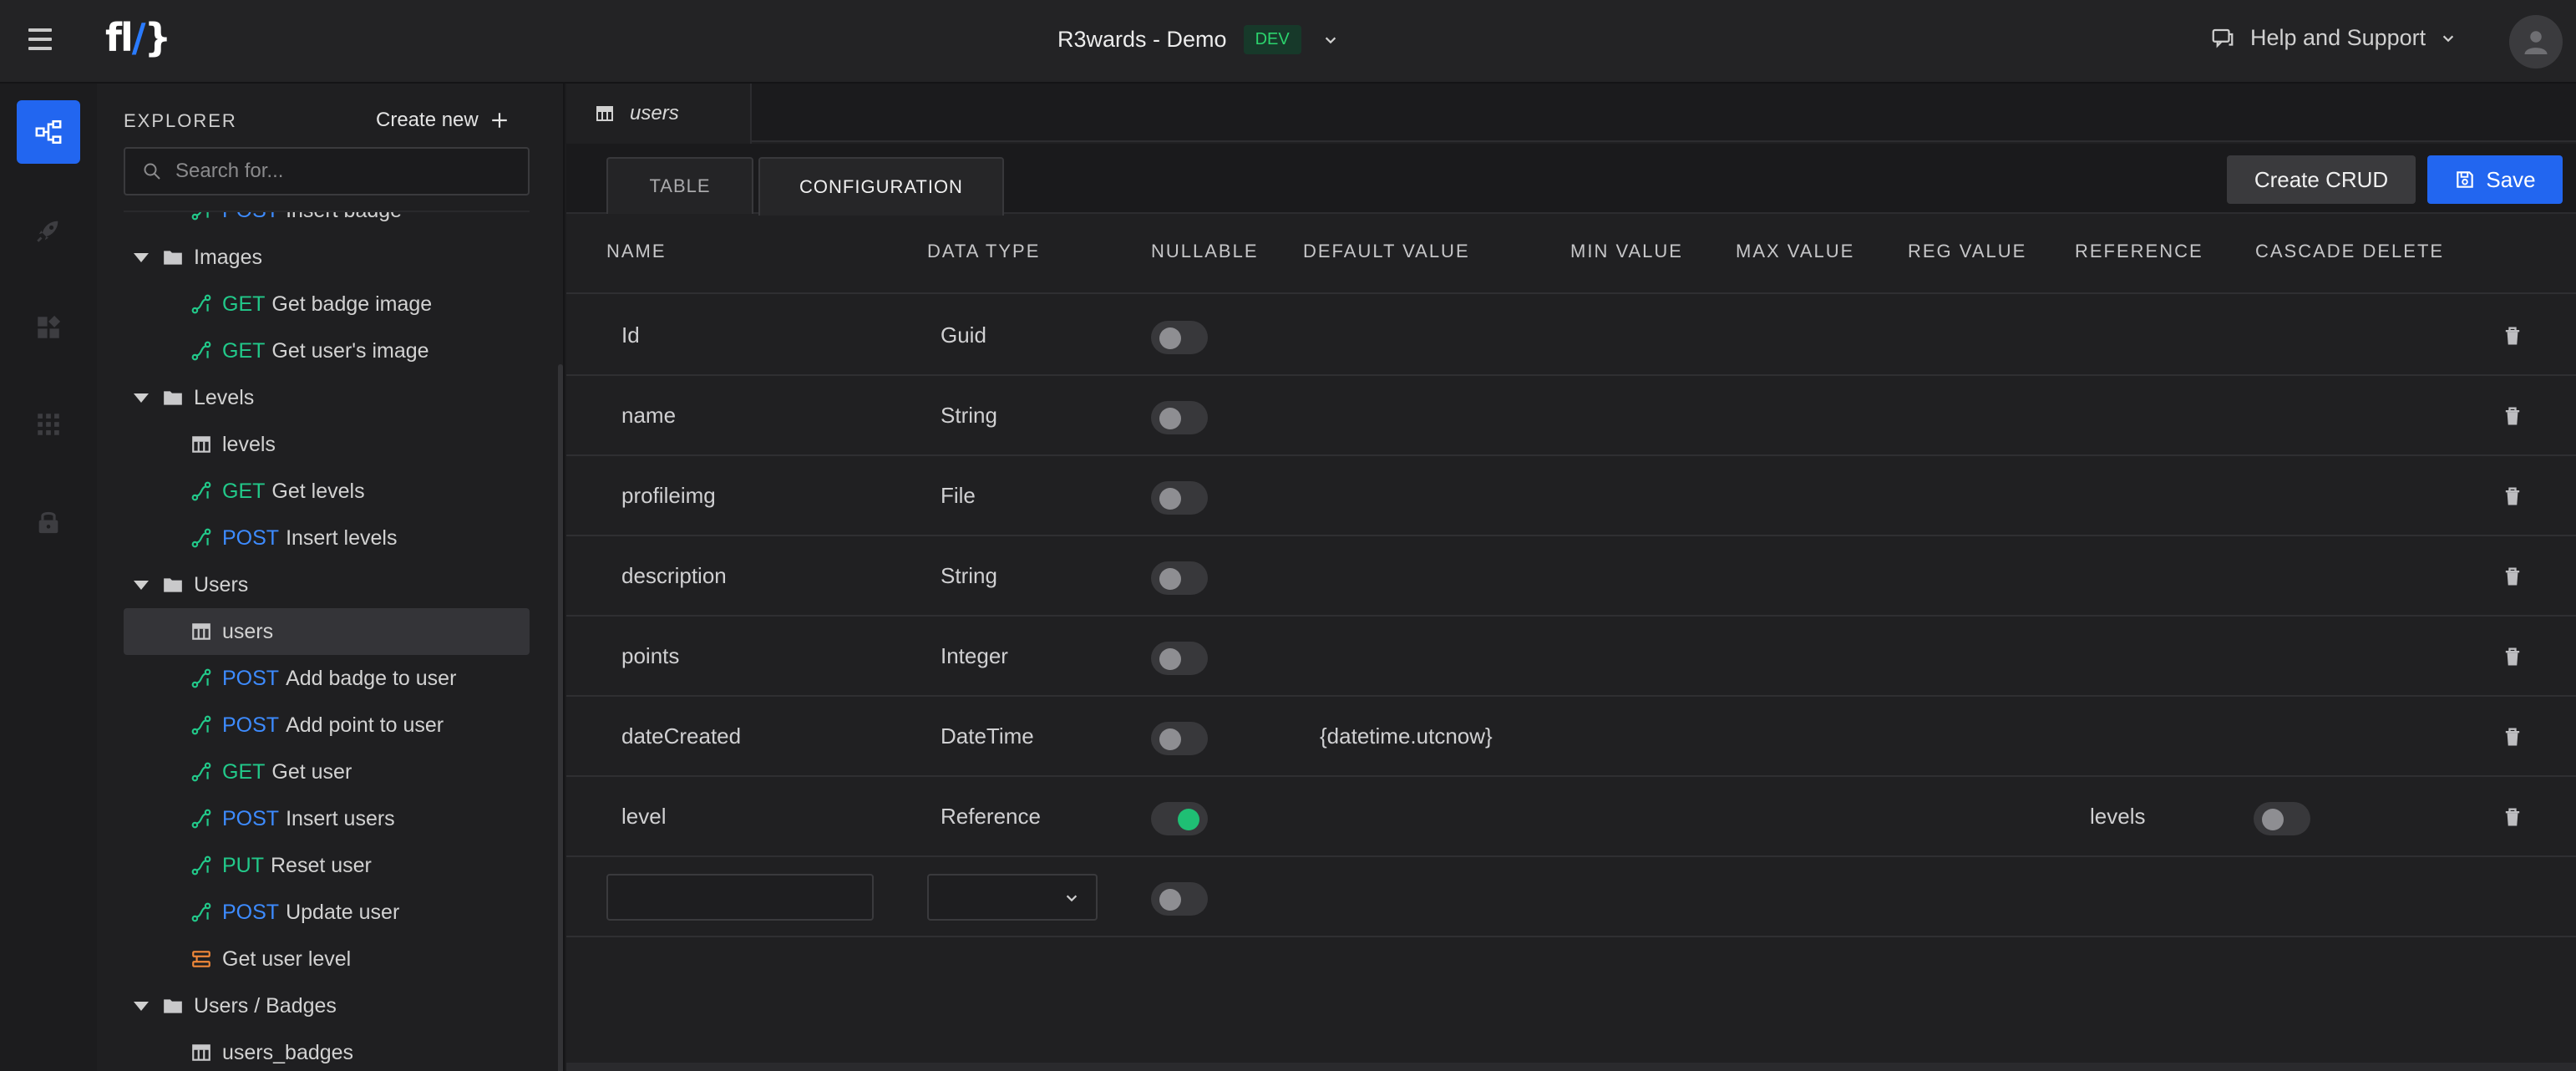 This screenshot has width=2576, height=1071. Describe the element at coordinates (287, 959) in the screenshot. I see `tree-item-label: Get user level` at that location.